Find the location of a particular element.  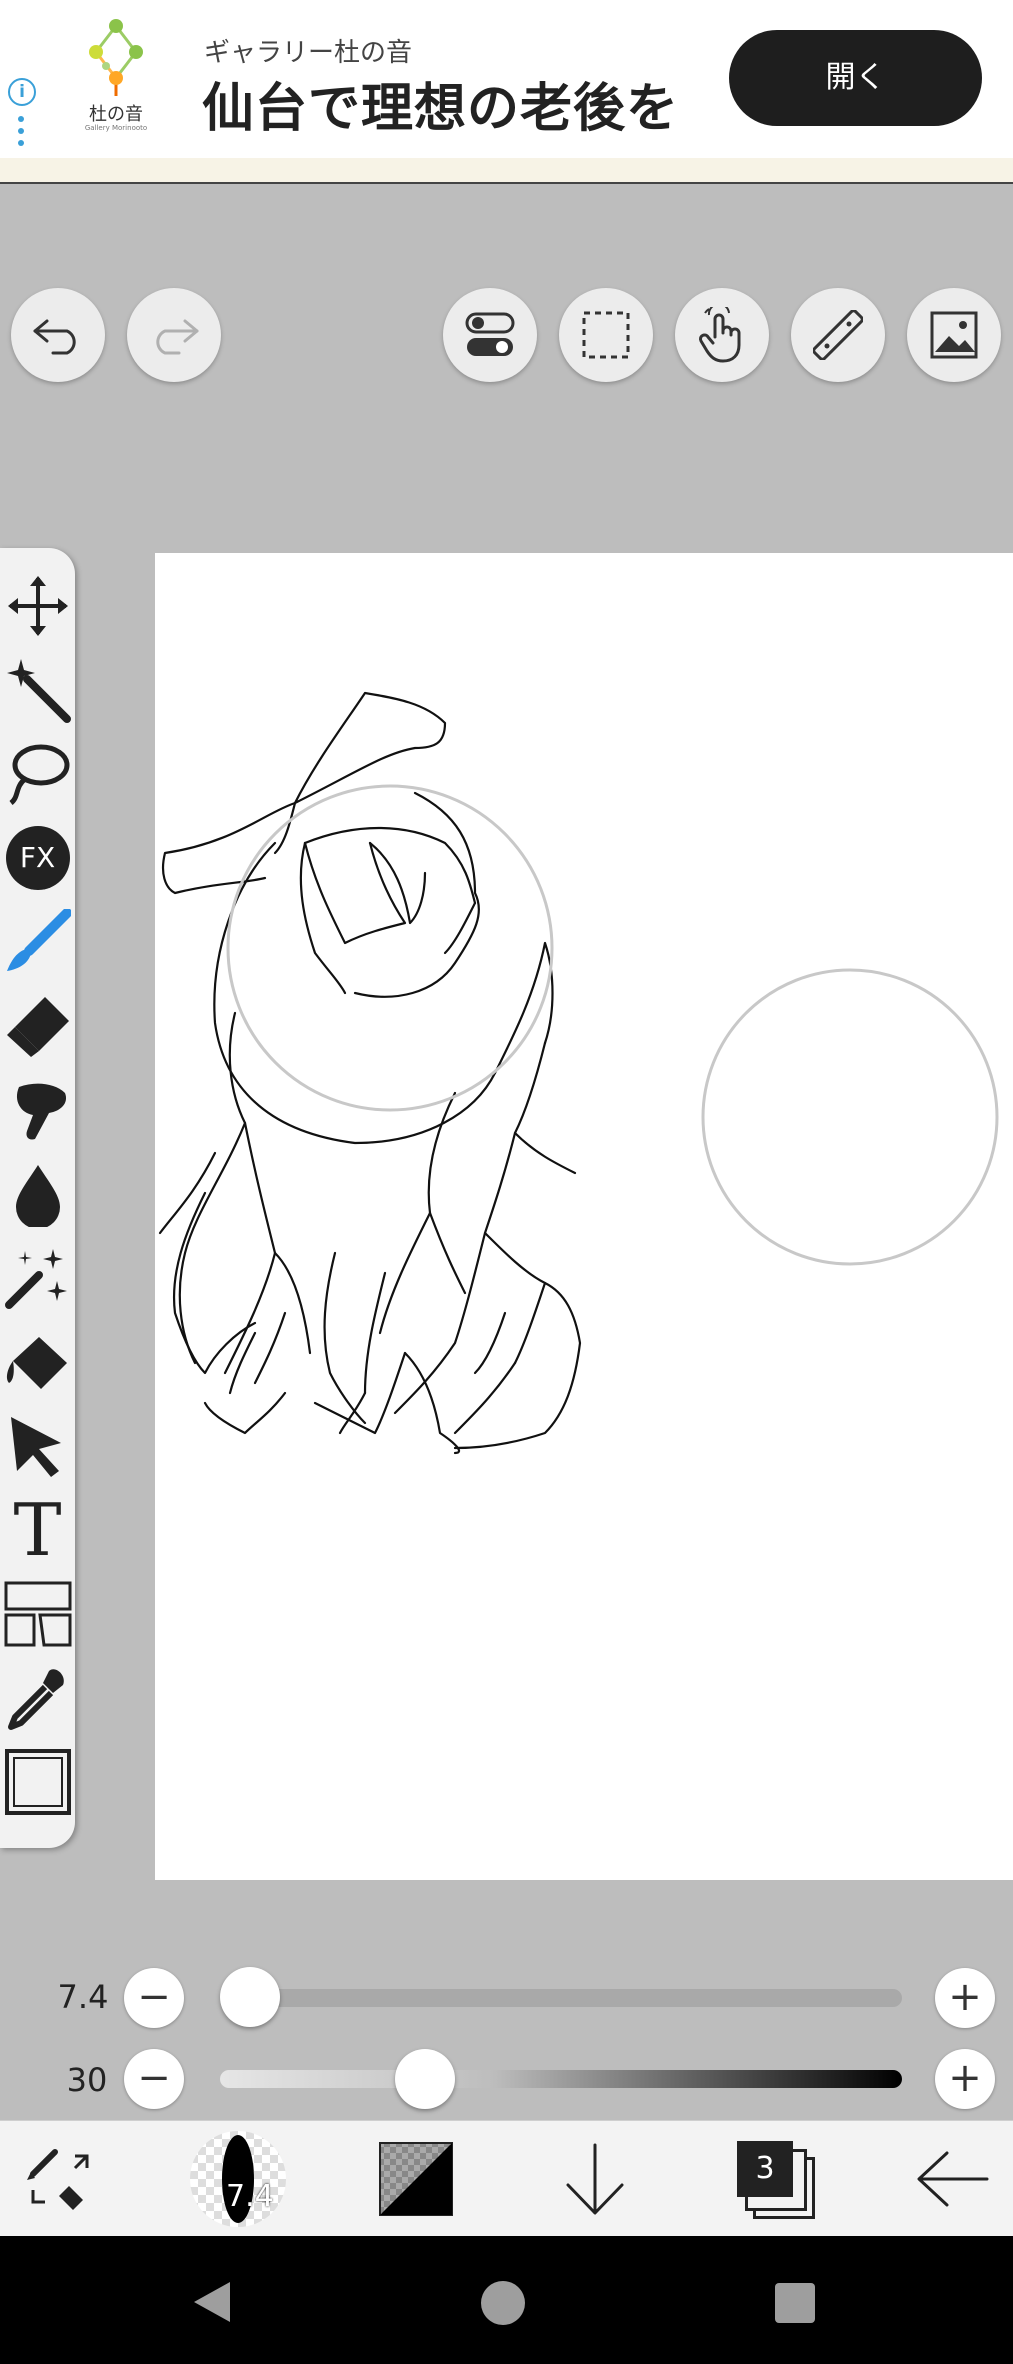

more-dots-icon is located at coordinates (21, 134).